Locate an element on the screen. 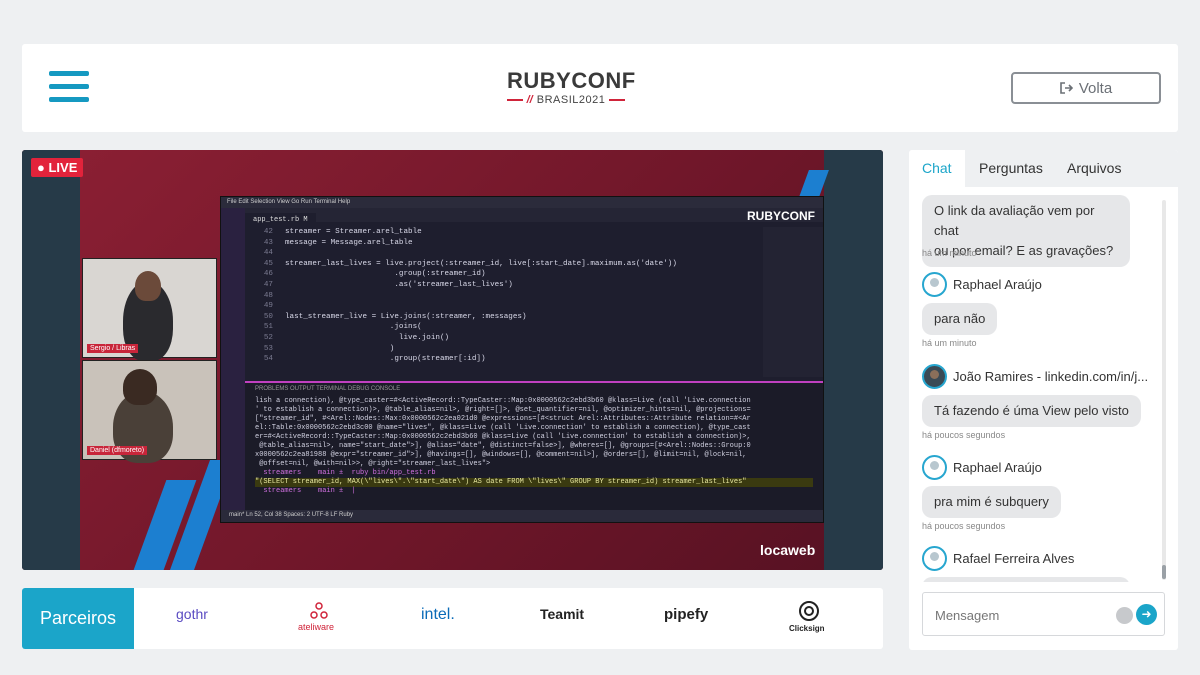 The image size is (1200, 675). ide-brand: RUBYCONF is located at coordinates (781, 216).